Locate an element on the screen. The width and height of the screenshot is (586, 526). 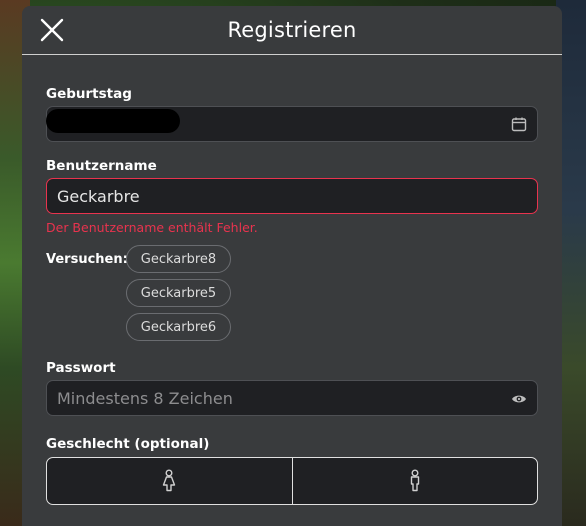
gender-selector is located at coordinates (292, 481).